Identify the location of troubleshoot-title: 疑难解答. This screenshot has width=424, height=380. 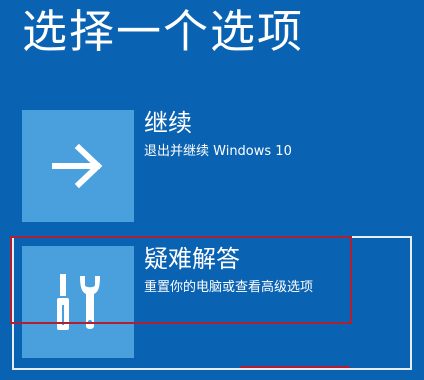
(192, 259).